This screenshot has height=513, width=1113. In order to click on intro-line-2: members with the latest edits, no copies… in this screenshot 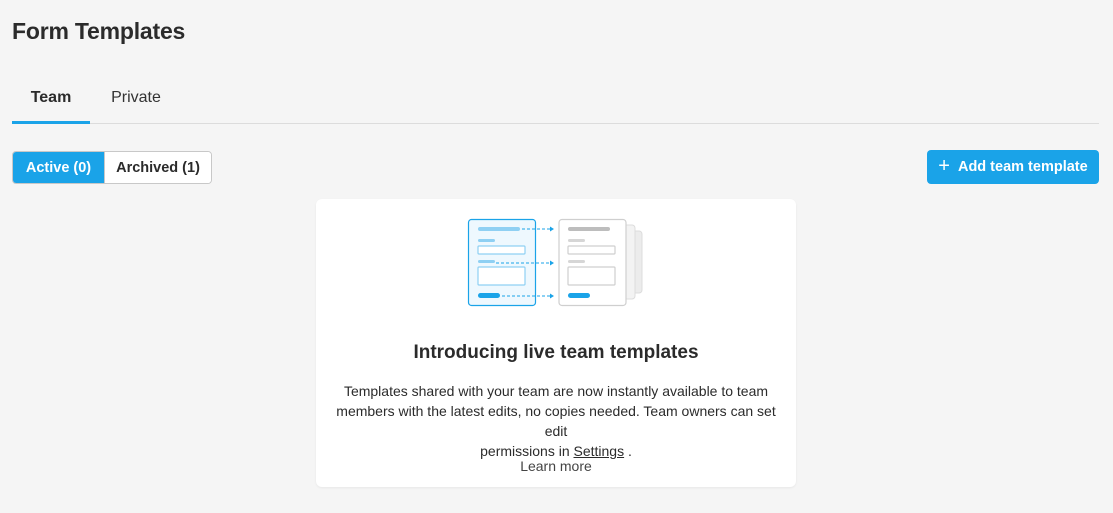, I will do `click(556, 421)`.